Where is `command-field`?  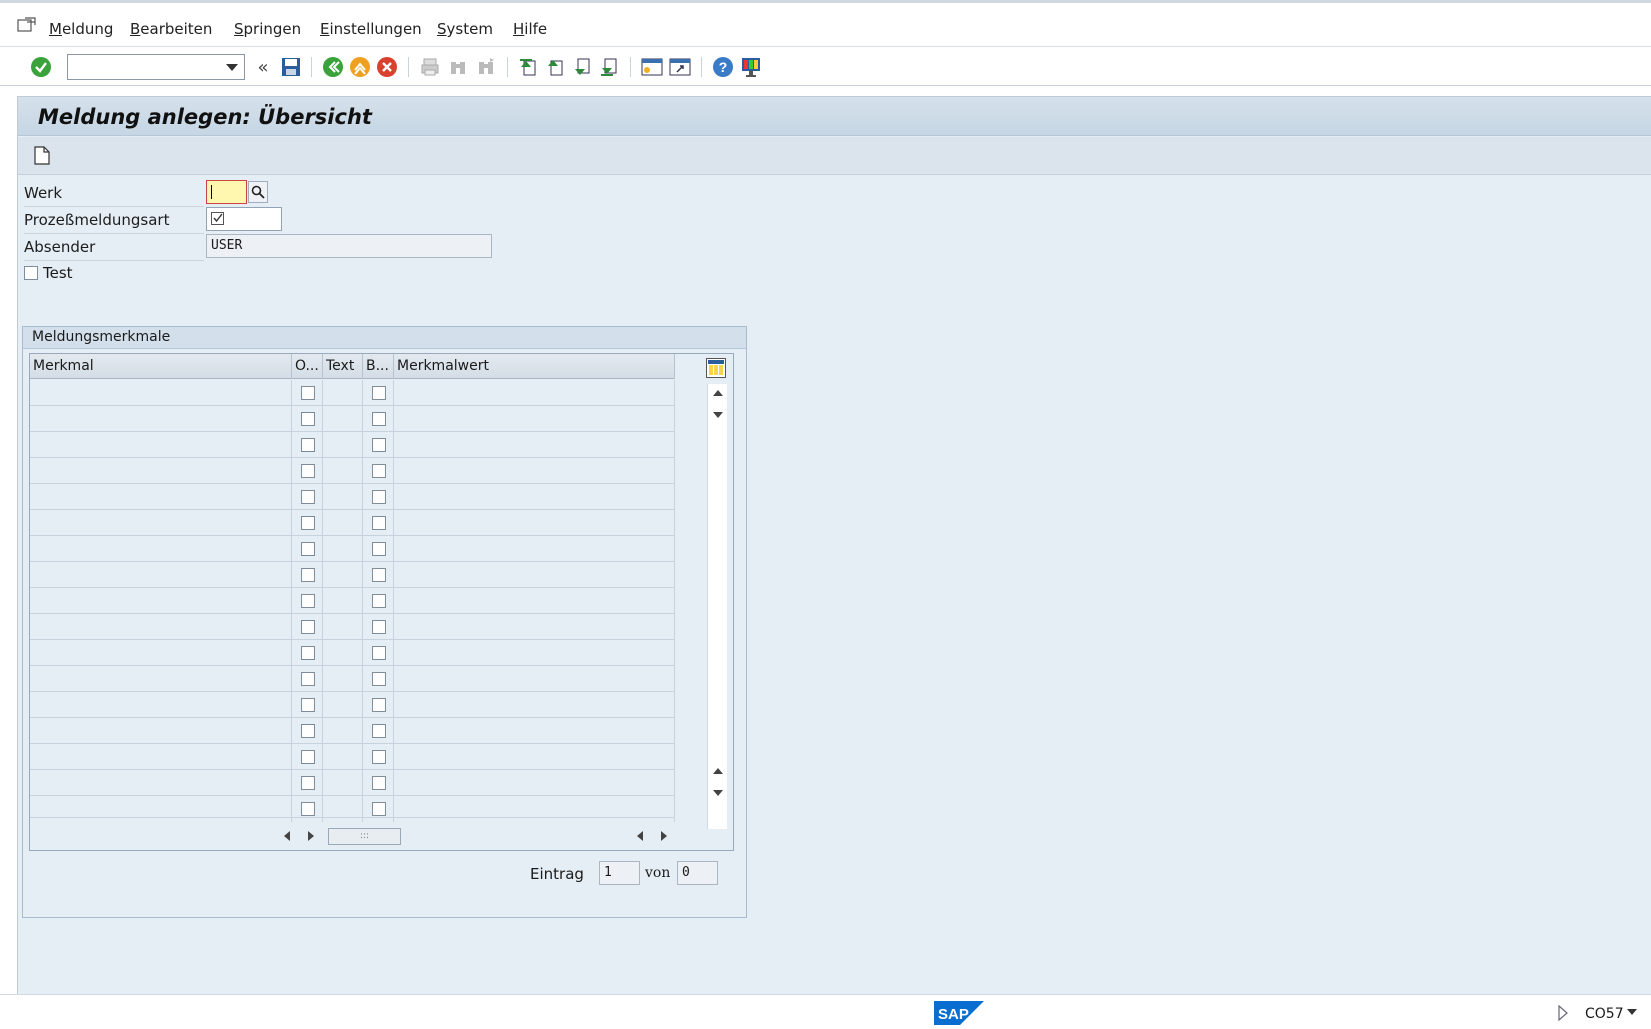 command-field is located at coordinates (156, 67).